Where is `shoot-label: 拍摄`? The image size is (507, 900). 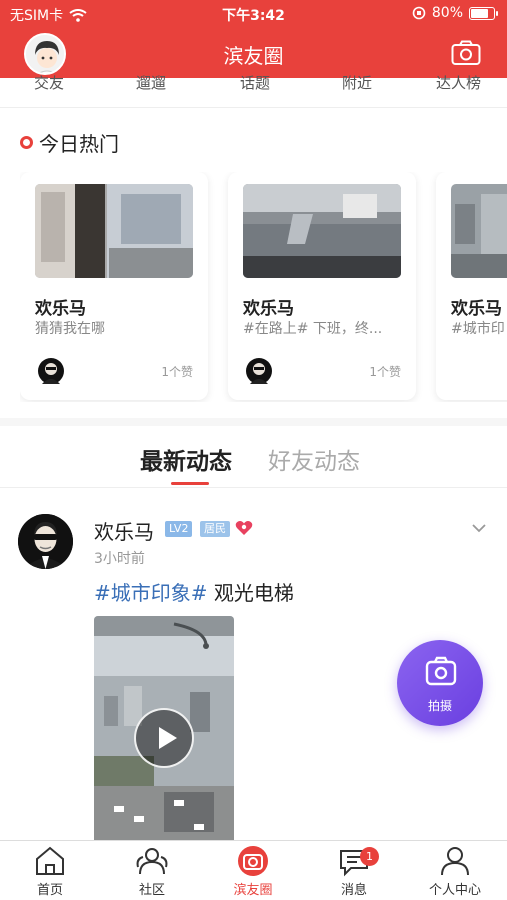
shoot-label: 拍摄 is located at coordinates (439, 706).